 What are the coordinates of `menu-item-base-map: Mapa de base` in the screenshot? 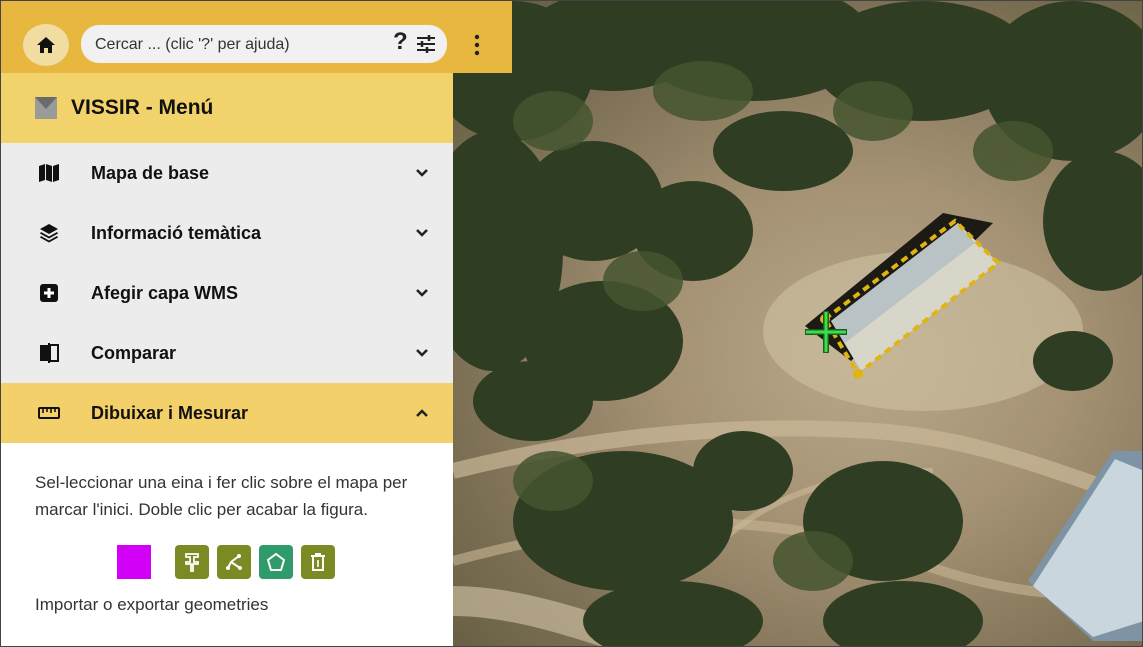 It's located at (227, 173).